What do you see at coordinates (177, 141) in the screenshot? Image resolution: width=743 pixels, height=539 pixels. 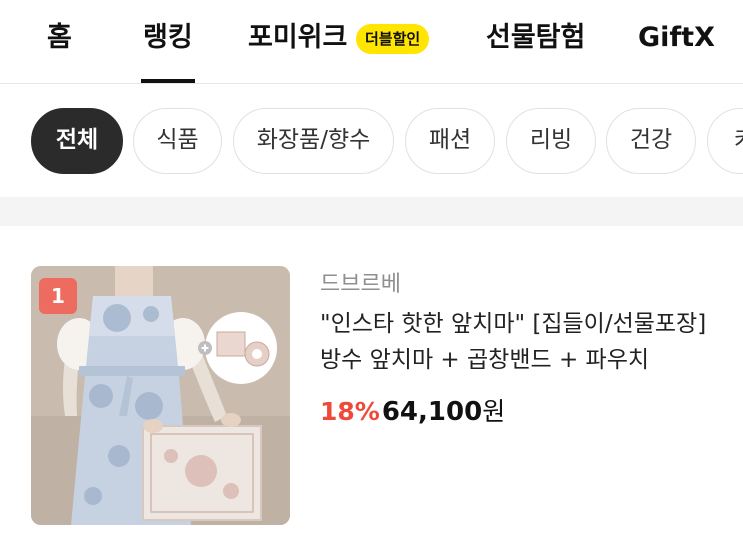 I see `chip-food: 식품` at bounding box center [177, 141].